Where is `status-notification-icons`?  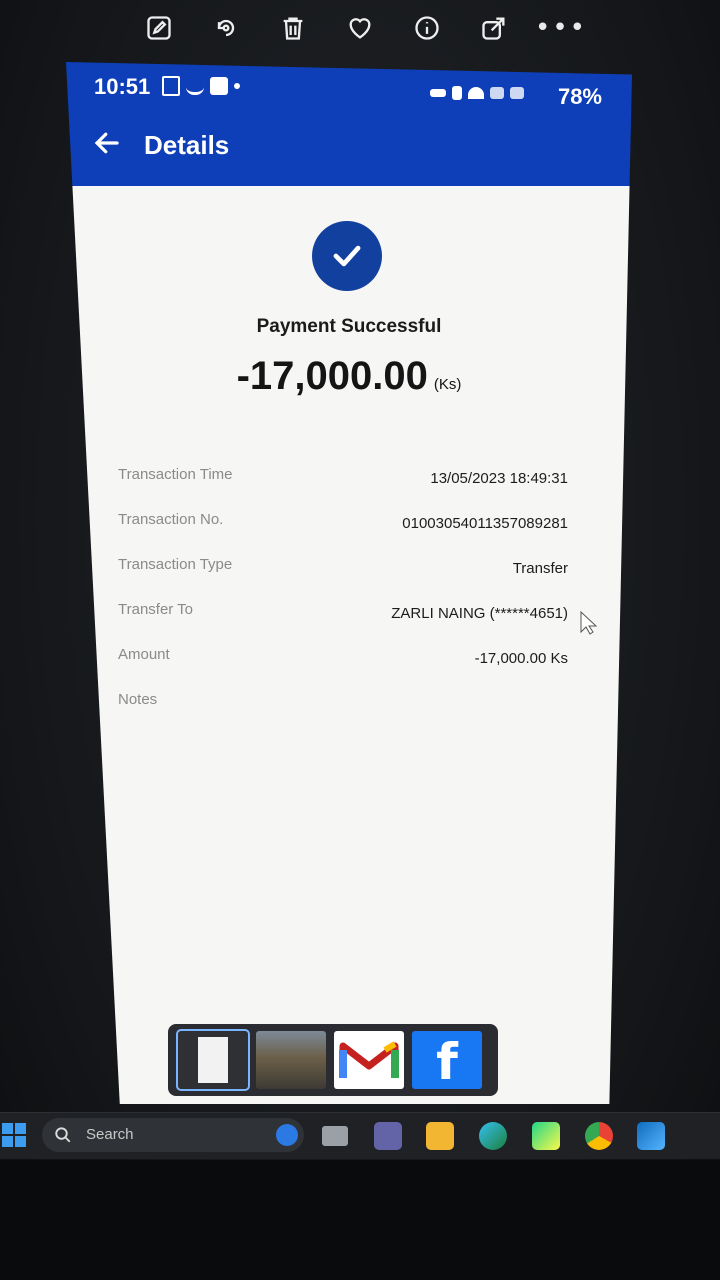
status-notification-icons is located at coordinates (201, 86).